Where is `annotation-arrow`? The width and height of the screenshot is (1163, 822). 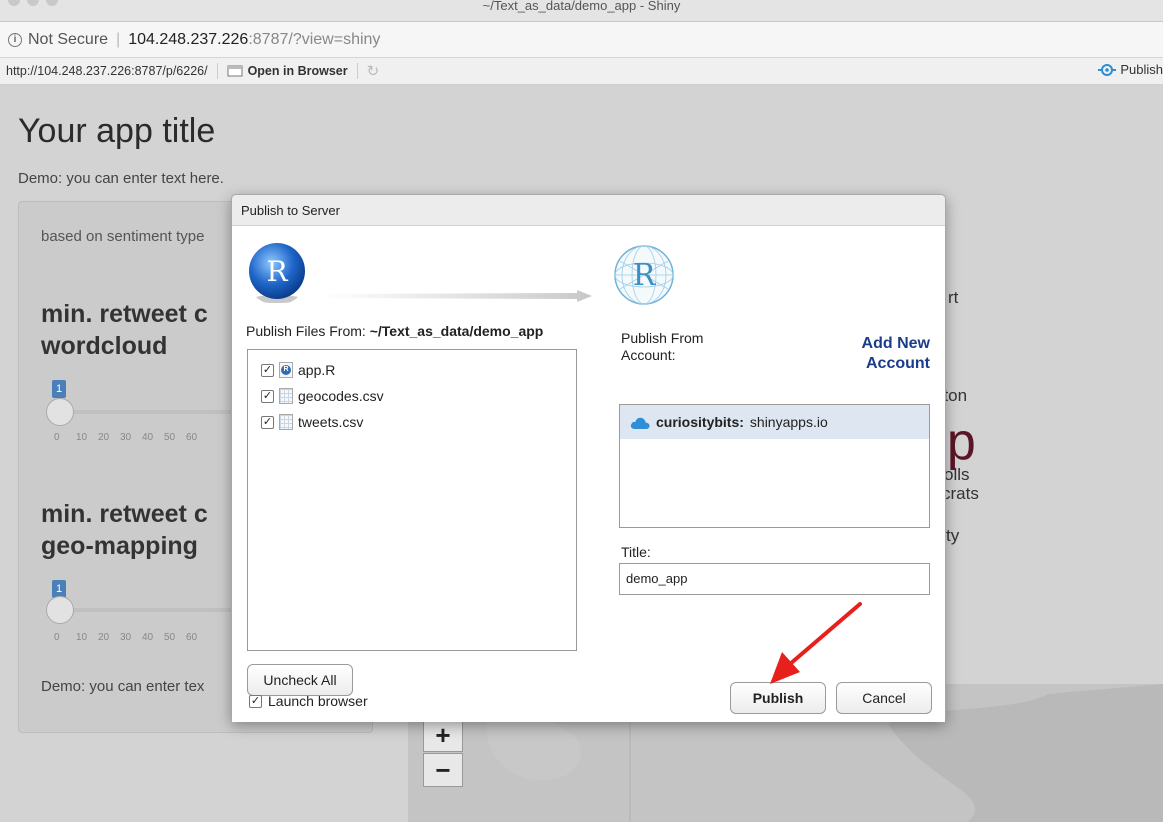 annotation-arrow is located at coordinates (816, 643).